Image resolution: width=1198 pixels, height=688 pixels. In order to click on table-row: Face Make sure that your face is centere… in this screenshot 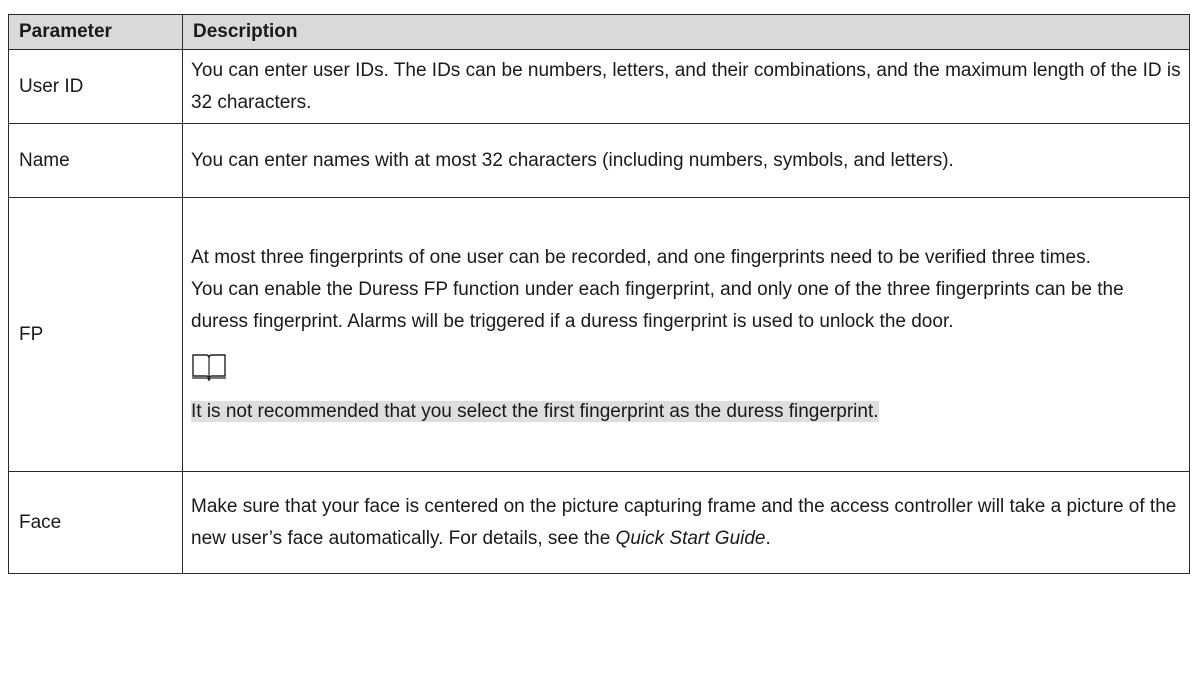, I will do `click(599, 522)`.